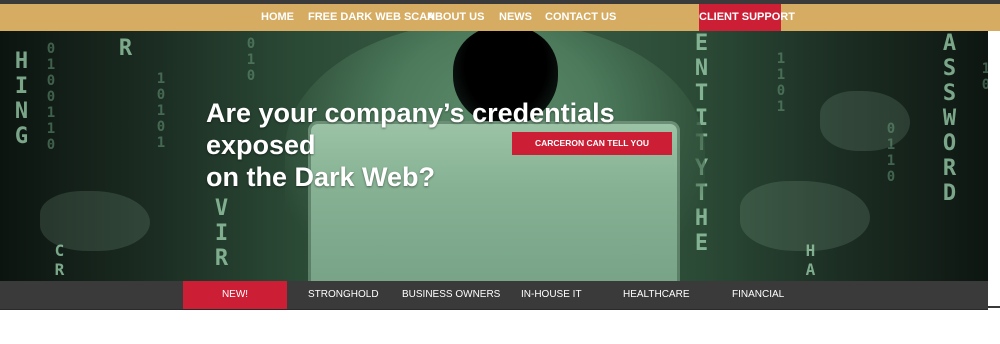 The image size is (1000, 344). What do you see at coordinates (949, 118) in the screenshot?
I see `matrix-text-column: ASSWORD` at bounding box center [949, 118].